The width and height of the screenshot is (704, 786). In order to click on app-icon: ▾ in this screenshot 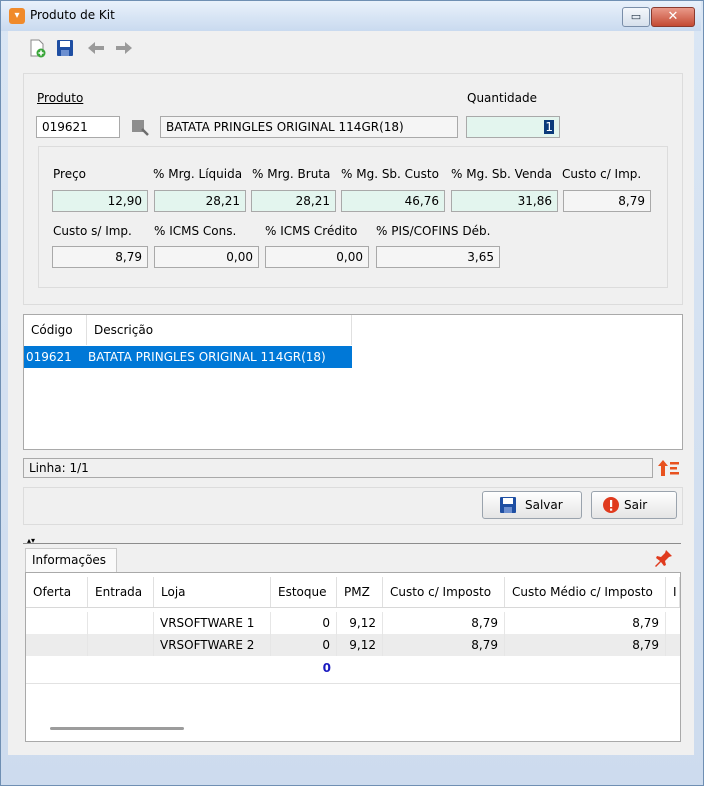, I will do `click(17, 16)`.